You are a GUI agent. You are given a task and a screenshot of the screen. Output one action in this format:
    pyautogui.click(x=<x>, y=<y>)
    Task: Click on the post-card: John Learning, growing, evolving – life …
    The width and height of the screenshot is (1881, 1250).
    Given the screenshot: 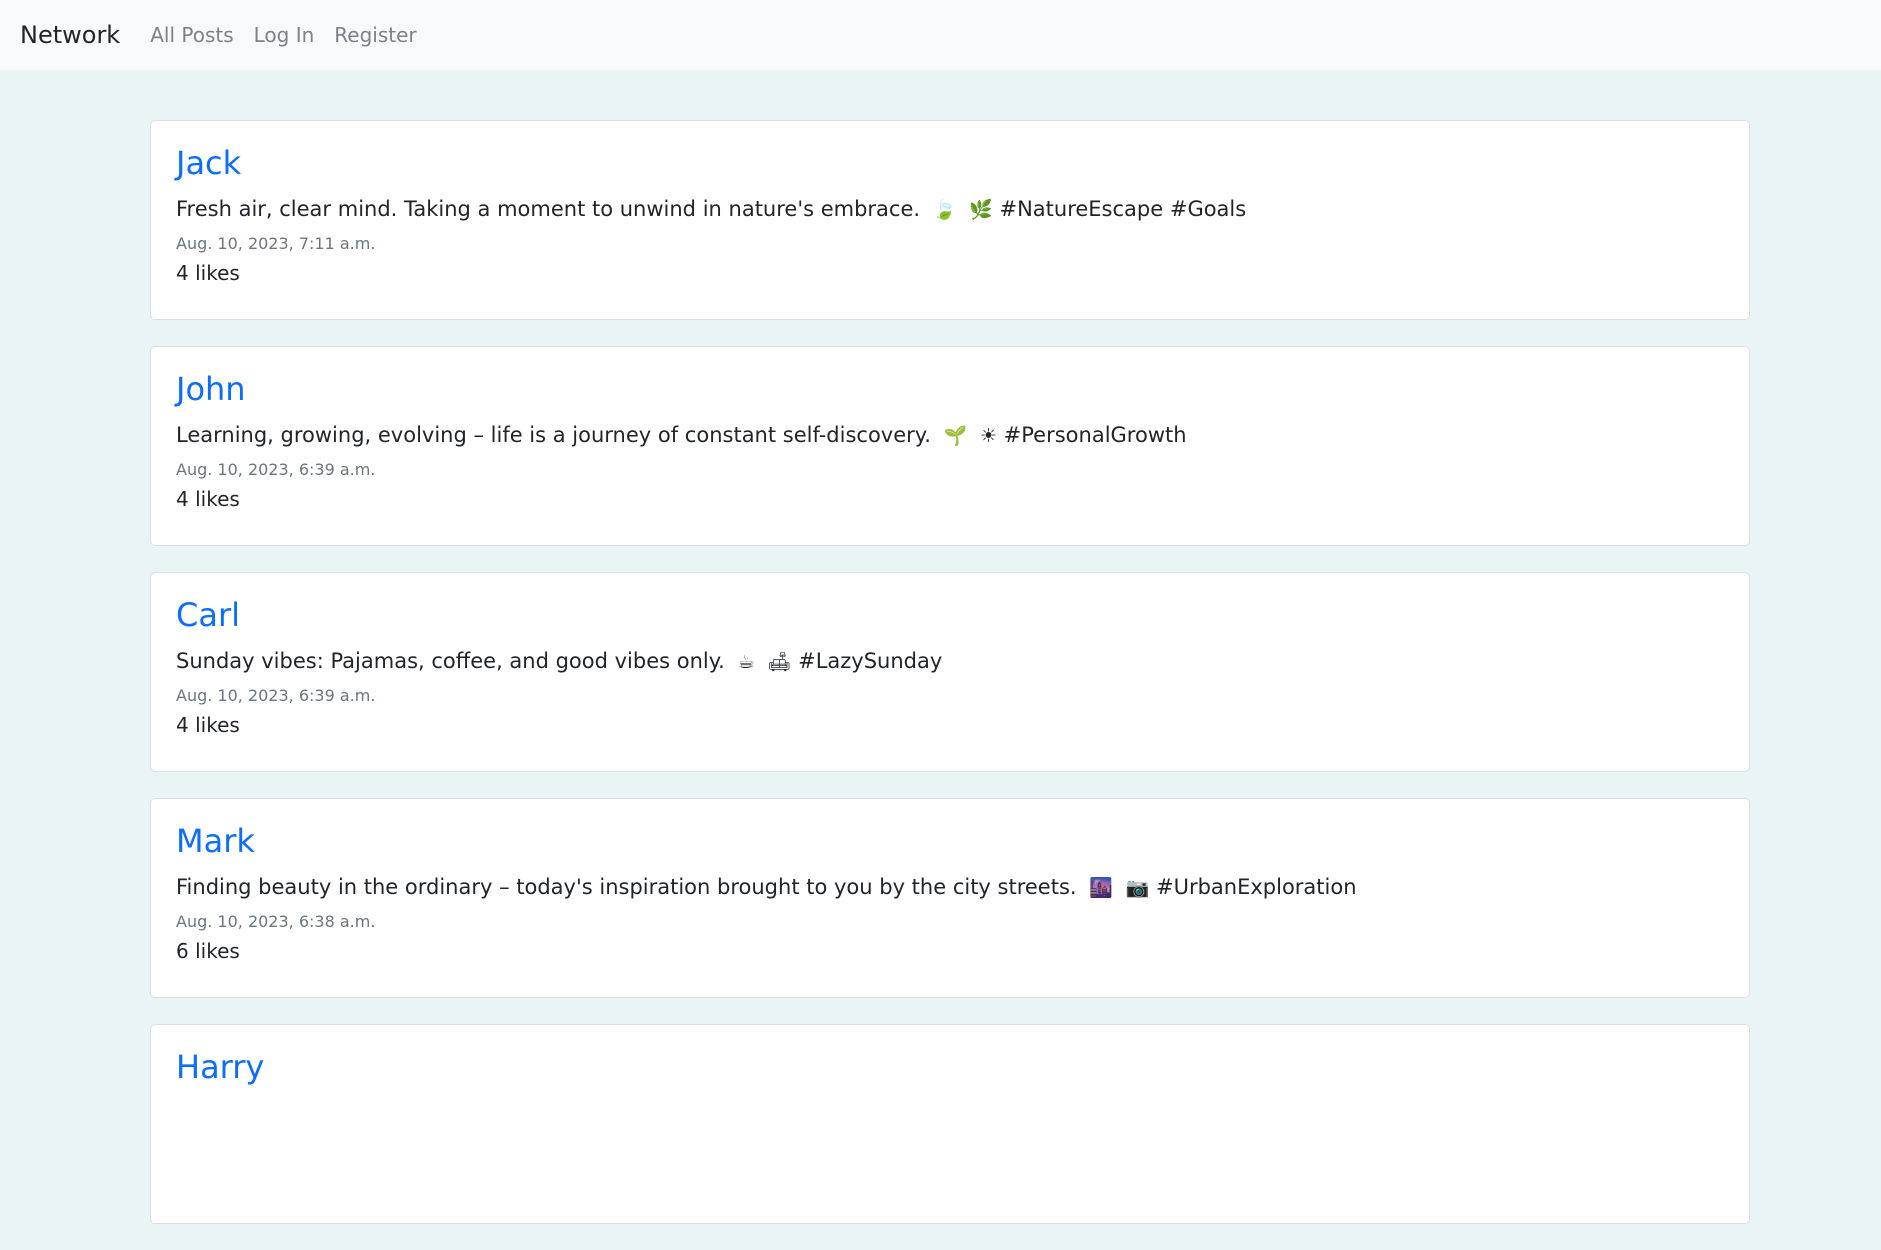 What is the action you would take?
    pyautogui.click(x=950, y=446)
    